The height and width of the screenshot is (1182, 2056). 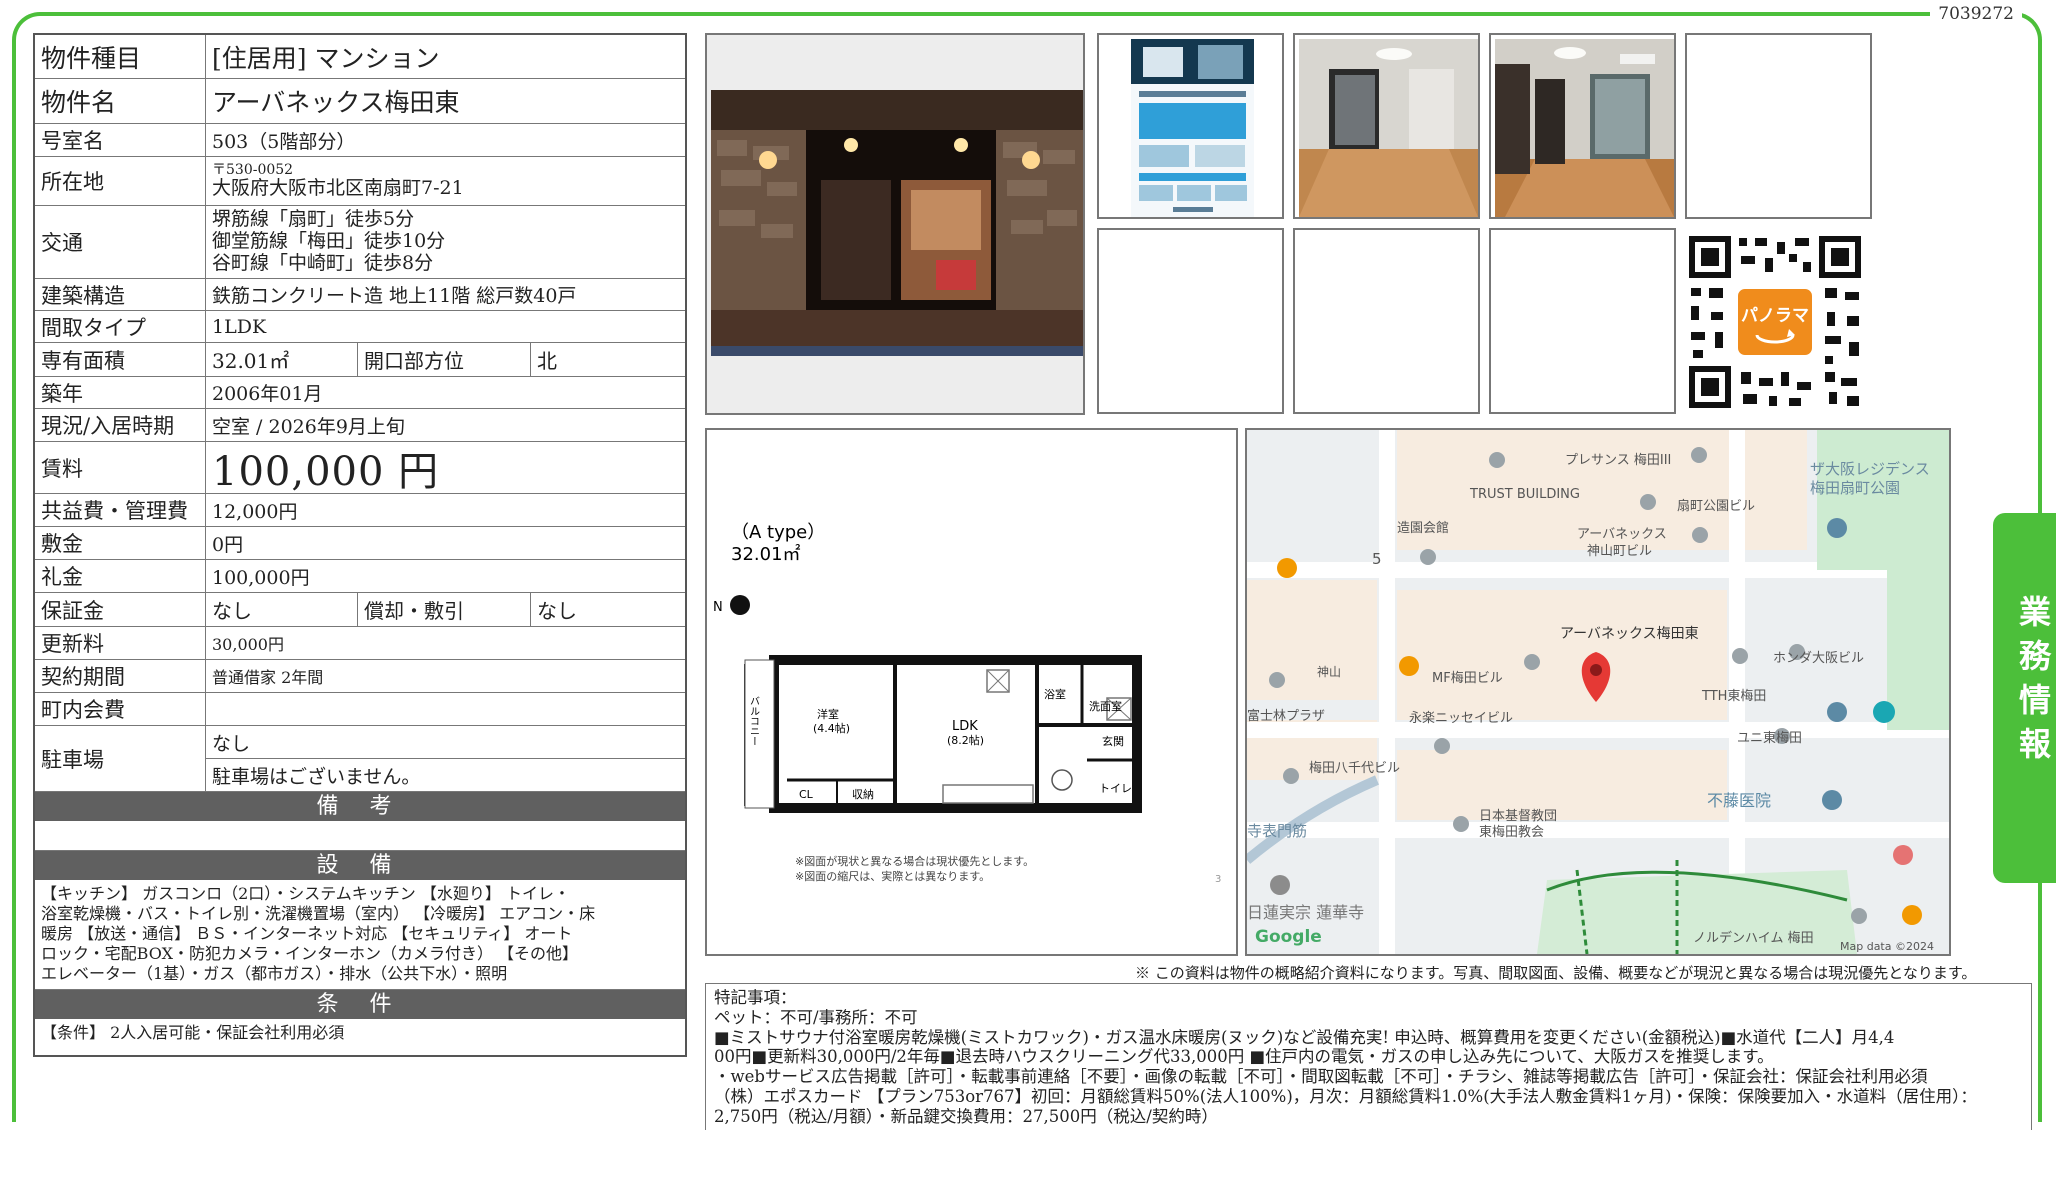 What do you see at coordinates (1286, 716) in the screenshot?
I see `map-label: 富士林プラザ` at bounding box center [1286, 716].